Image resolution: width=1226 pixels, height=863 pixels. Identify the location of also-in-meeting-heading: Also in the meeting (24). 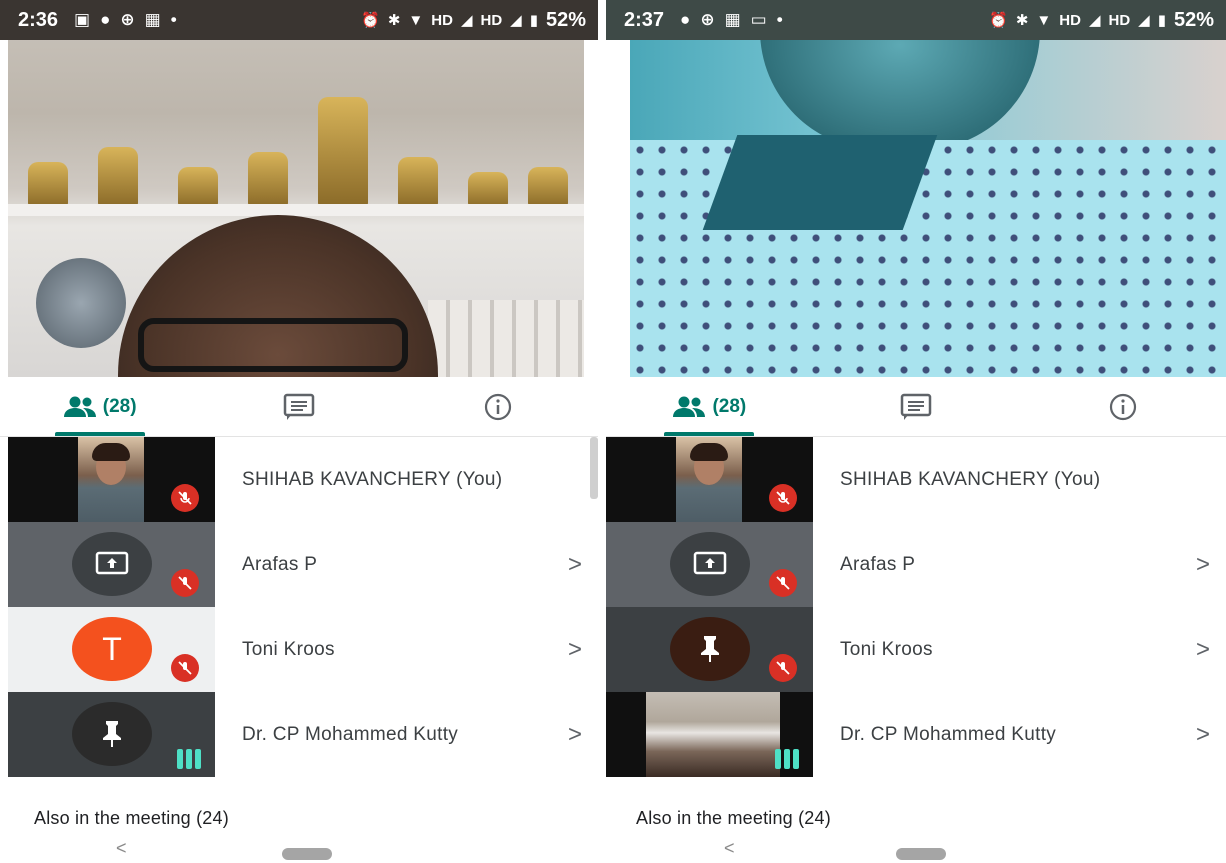
(131, 818).